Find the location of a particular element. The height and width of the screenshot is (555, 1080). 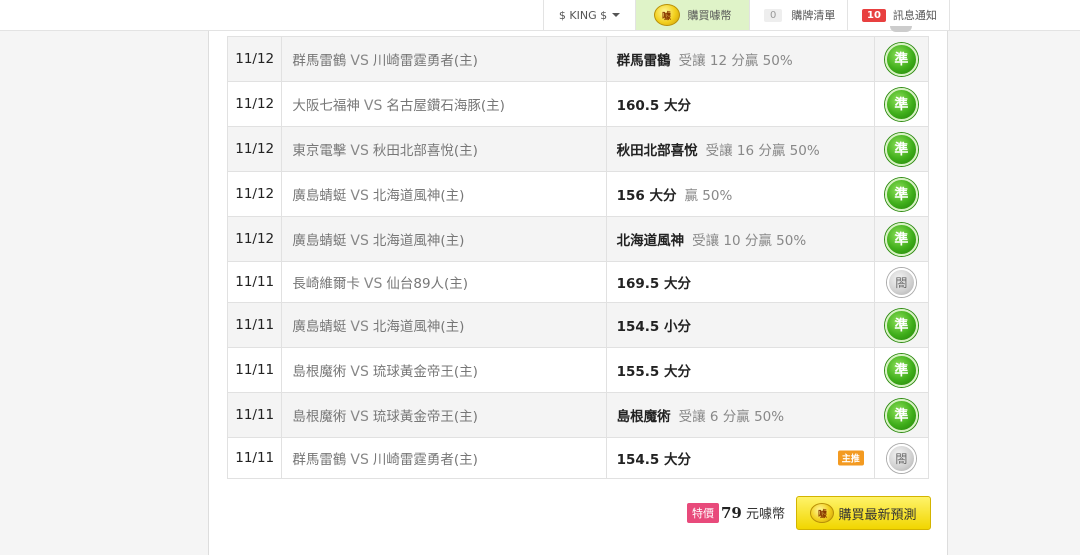

prediction: 155.5 大分 is located at coordinates (740, 370).